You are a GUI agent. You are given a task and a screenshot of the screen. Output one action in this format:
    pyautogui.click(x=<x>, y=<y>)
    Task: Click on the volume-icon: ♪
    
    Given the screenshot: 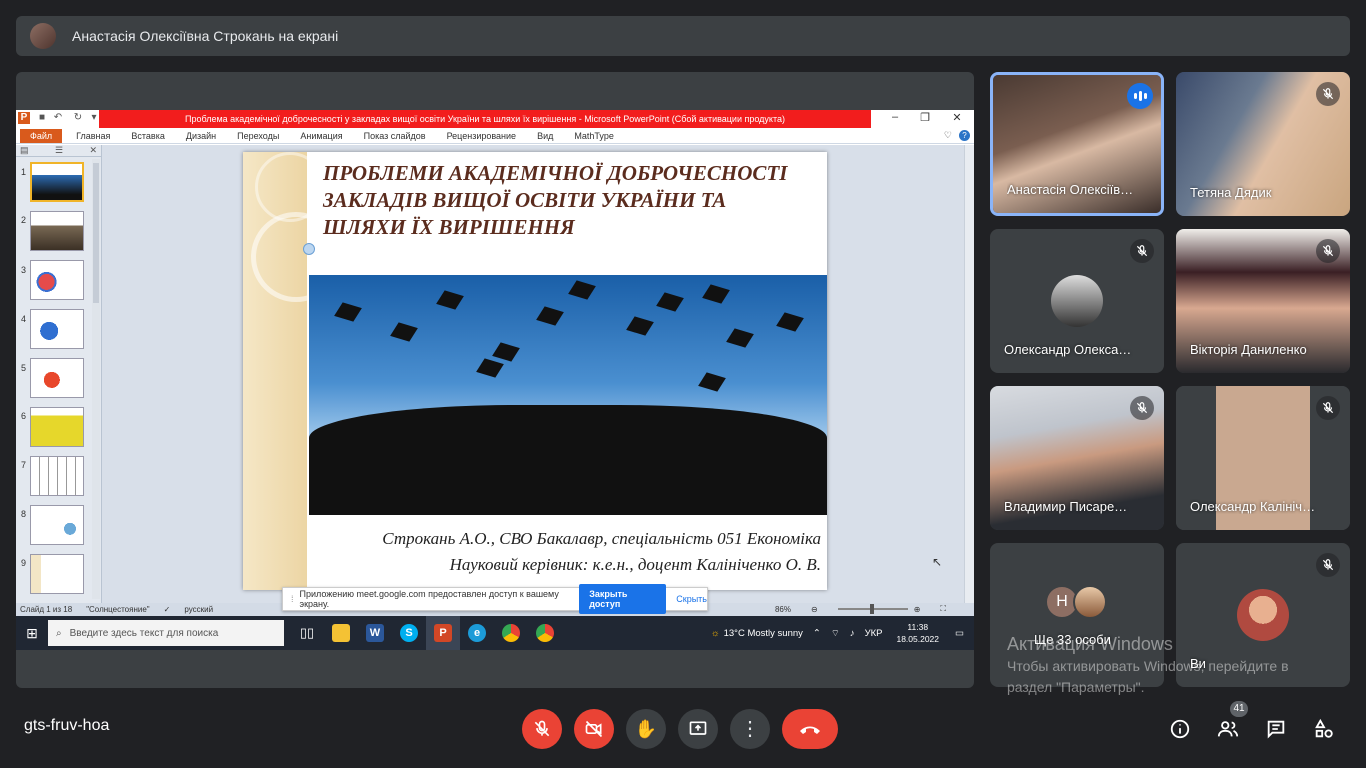 What is the action you would take?
    pyautogui.click(x=852, y=633)
    